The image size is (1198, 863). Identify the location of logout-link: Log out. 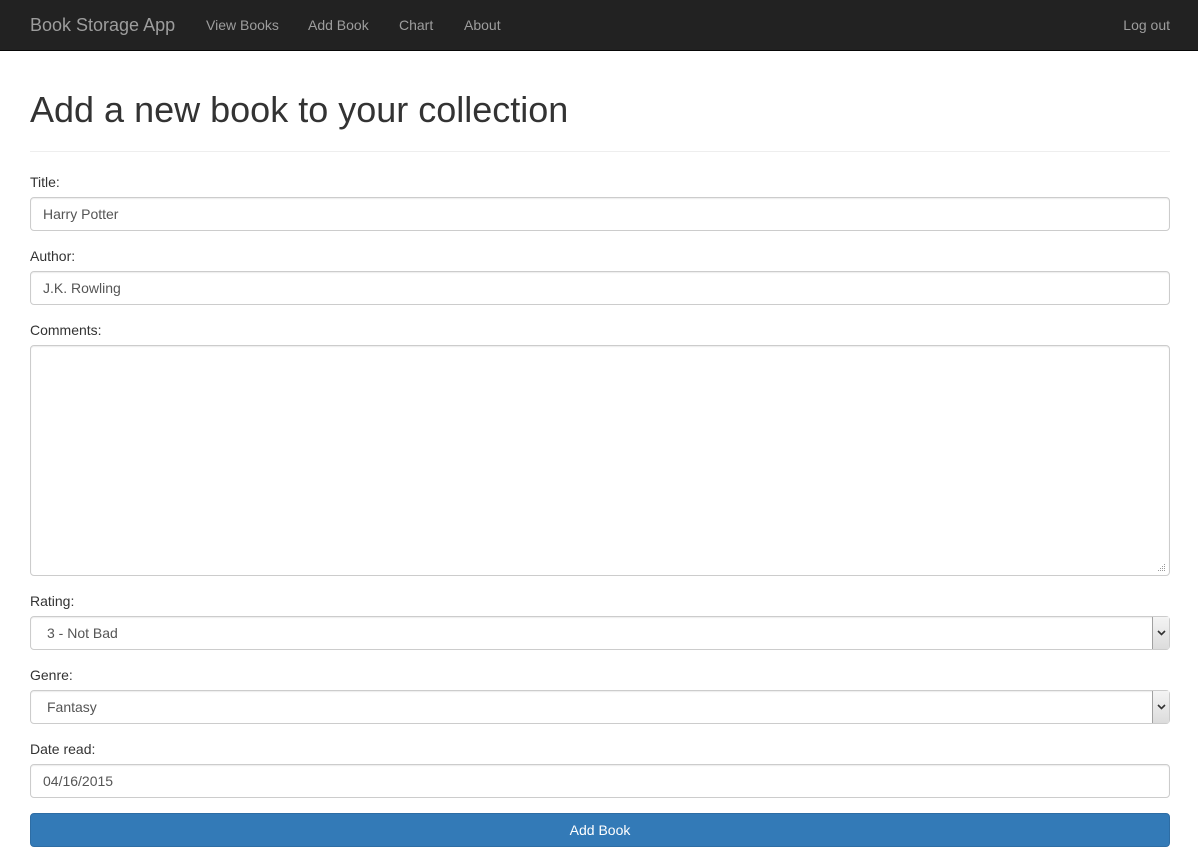
(1146, 25).